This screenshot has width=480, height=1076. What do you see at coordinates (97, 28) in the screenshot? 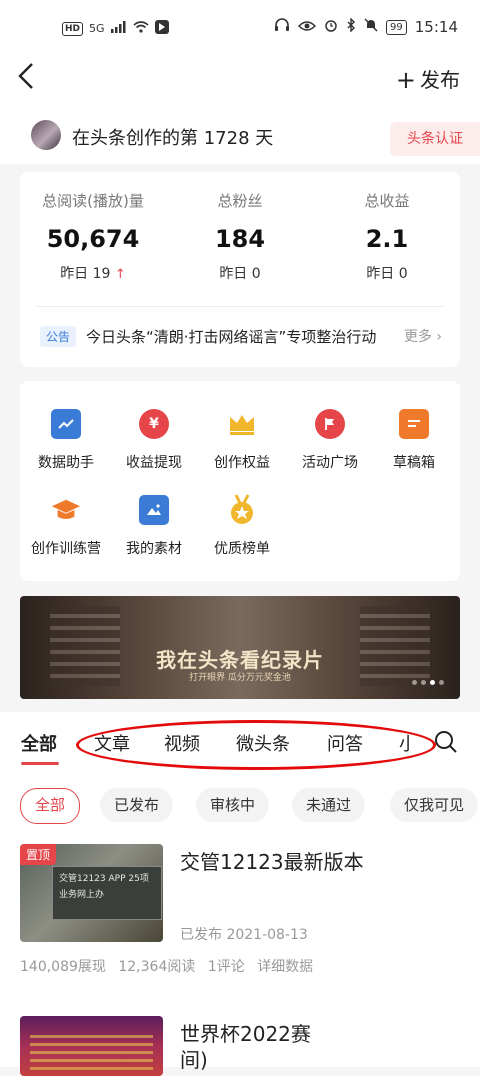
I see `network-type: 5G` at bounding box center [97, 28].